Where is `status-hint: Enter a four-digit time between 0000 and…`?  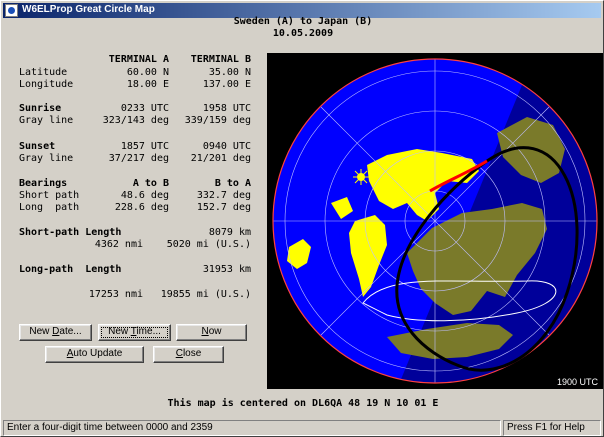 status-hint: Enter a four-digit time between 0000 and… is located at coordinates (252, 428).